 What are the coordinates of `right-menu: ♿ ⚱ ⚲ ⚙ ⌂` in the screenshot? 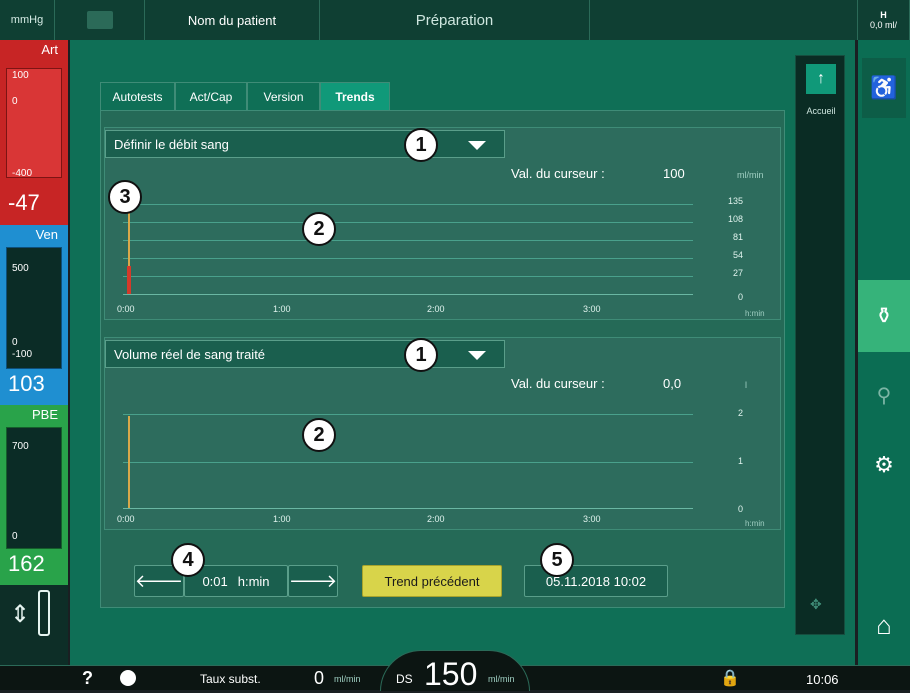 It's located at (884, 352).